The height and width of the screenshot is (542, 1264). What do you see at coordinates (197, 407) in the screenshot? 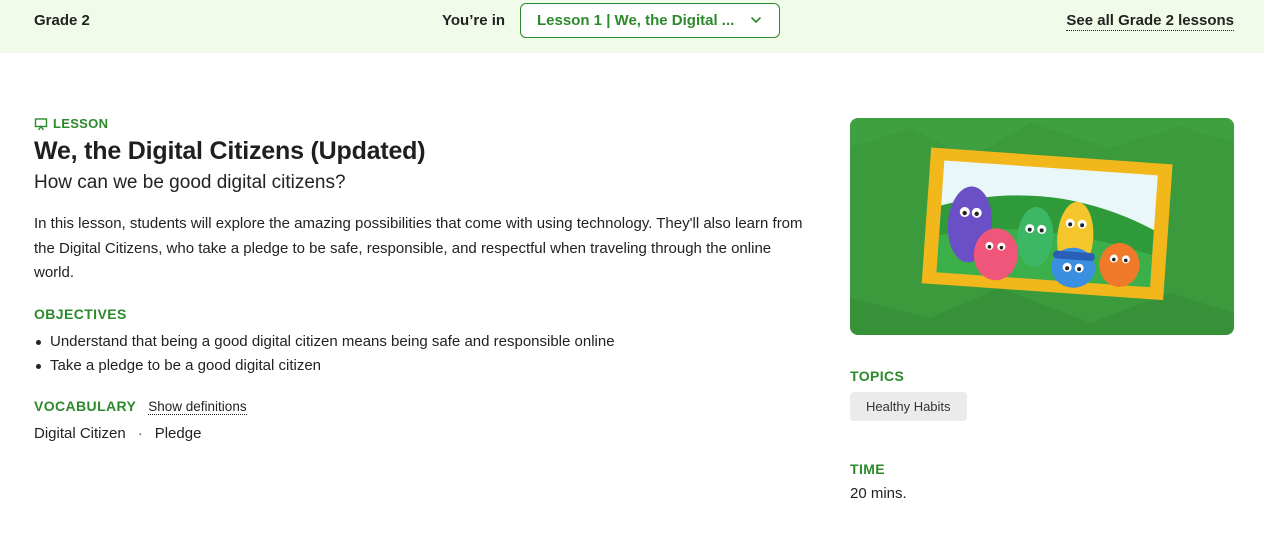
I see `show-definitions-link: Show definitions` at bounding box center [197, 407].